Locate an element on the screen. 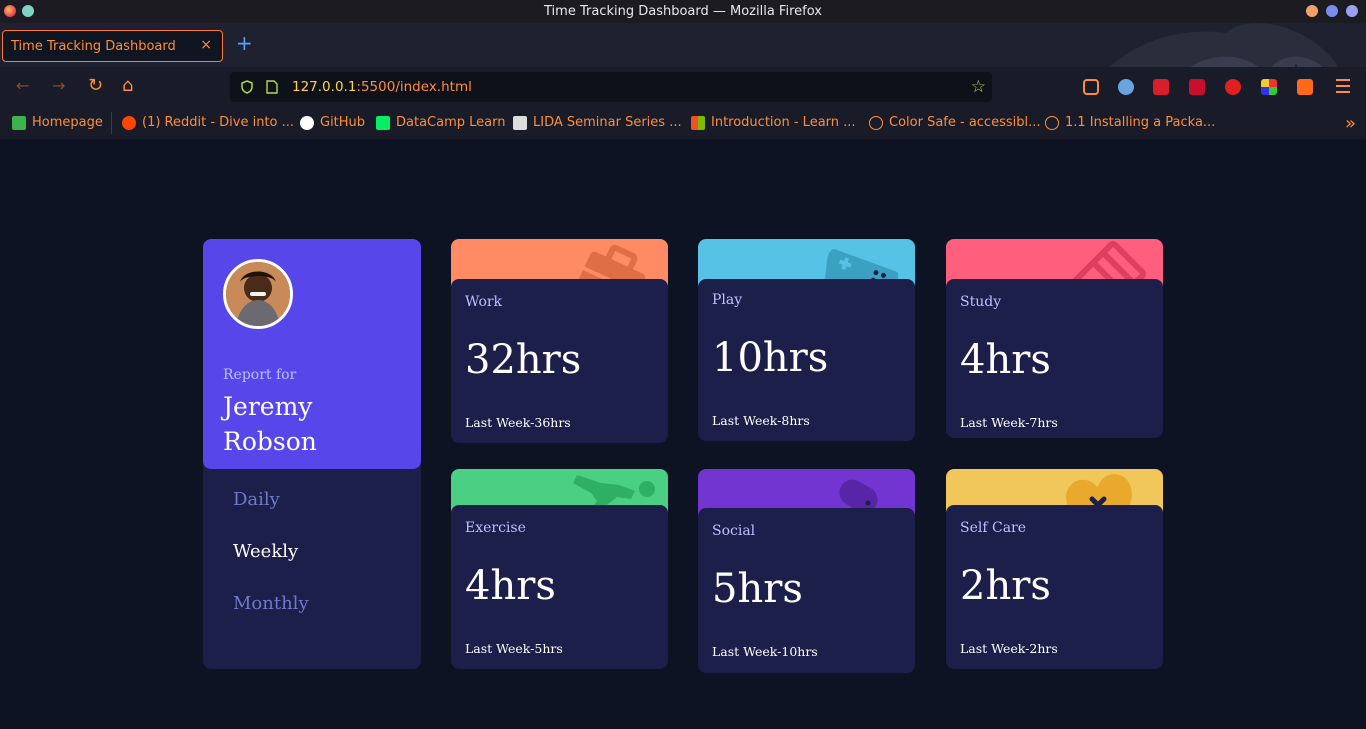 Image resolution: width=1366 pixels, height=729 pixels. firefox-logo-icon is located at coordinates (10, 11).